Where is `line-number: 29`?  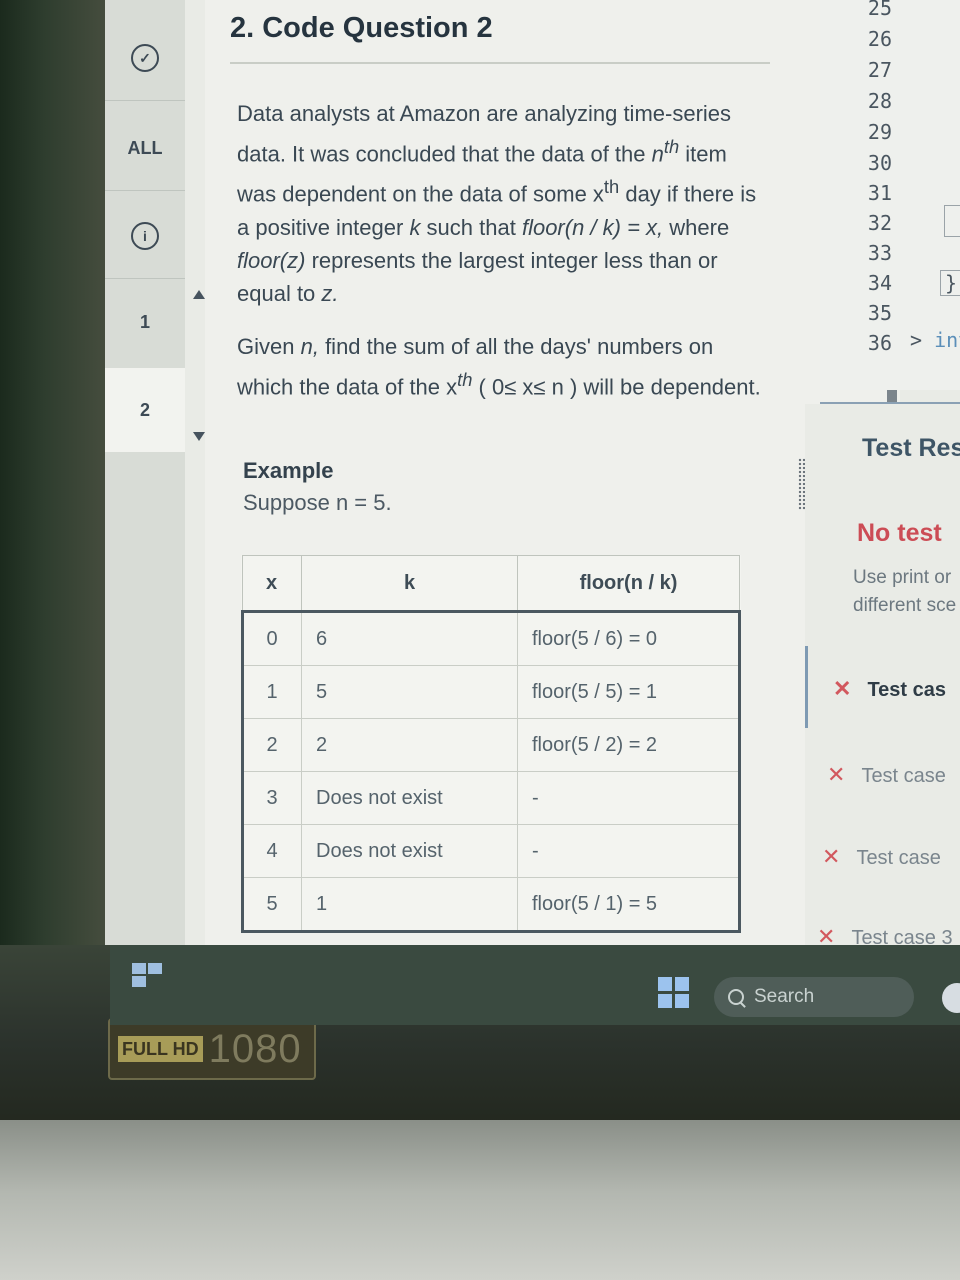 line-number: 29 is located at coordinates (879, 132).